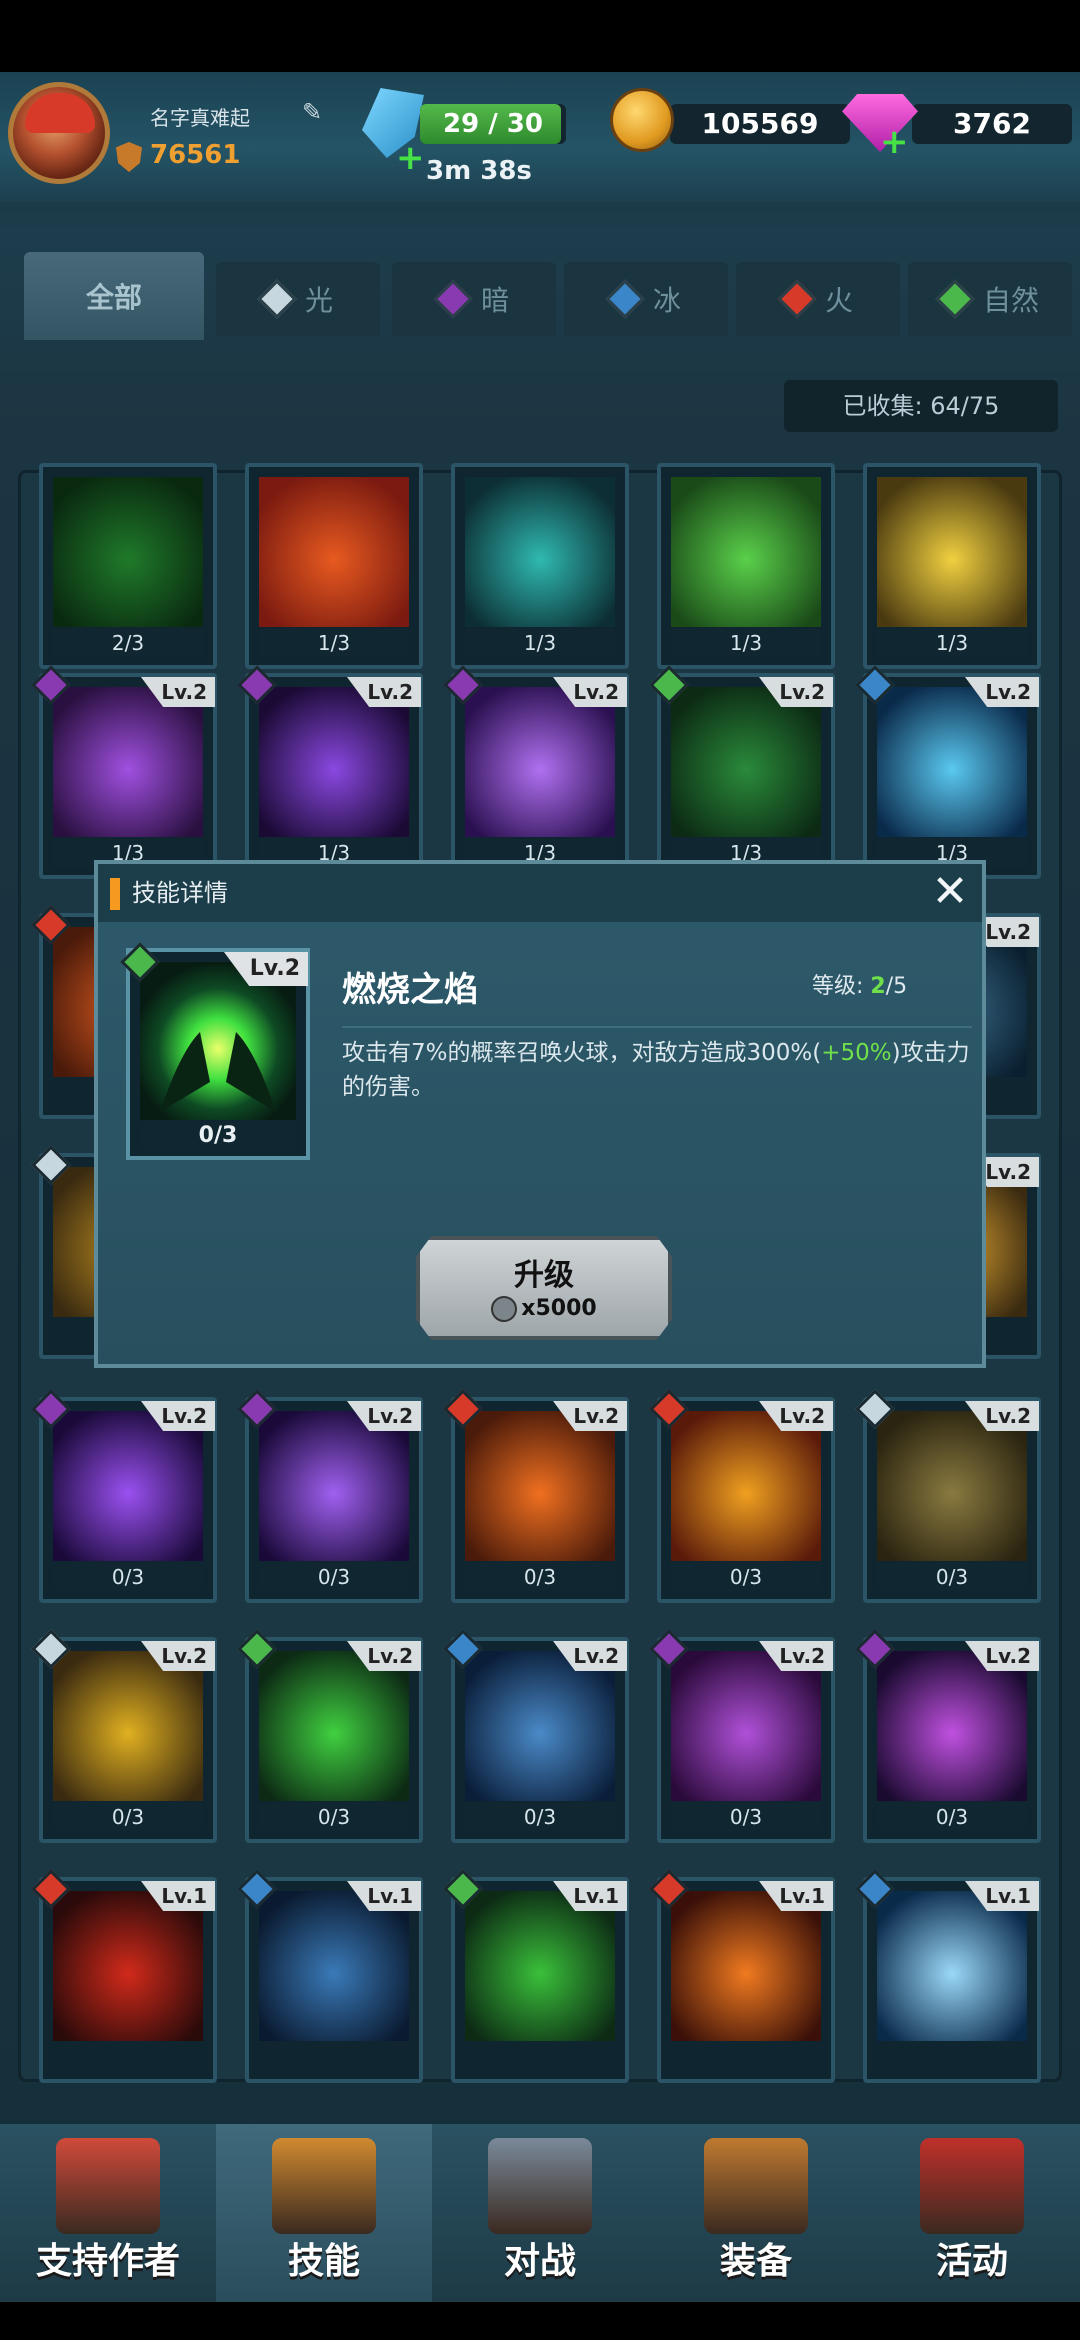 Image resolution: width=1080 pixels, height=2340 pixels. What do you see at coordinates (896, 986) in the screenshot?
I see `level-max: /5` at bounding box center [896, 986].